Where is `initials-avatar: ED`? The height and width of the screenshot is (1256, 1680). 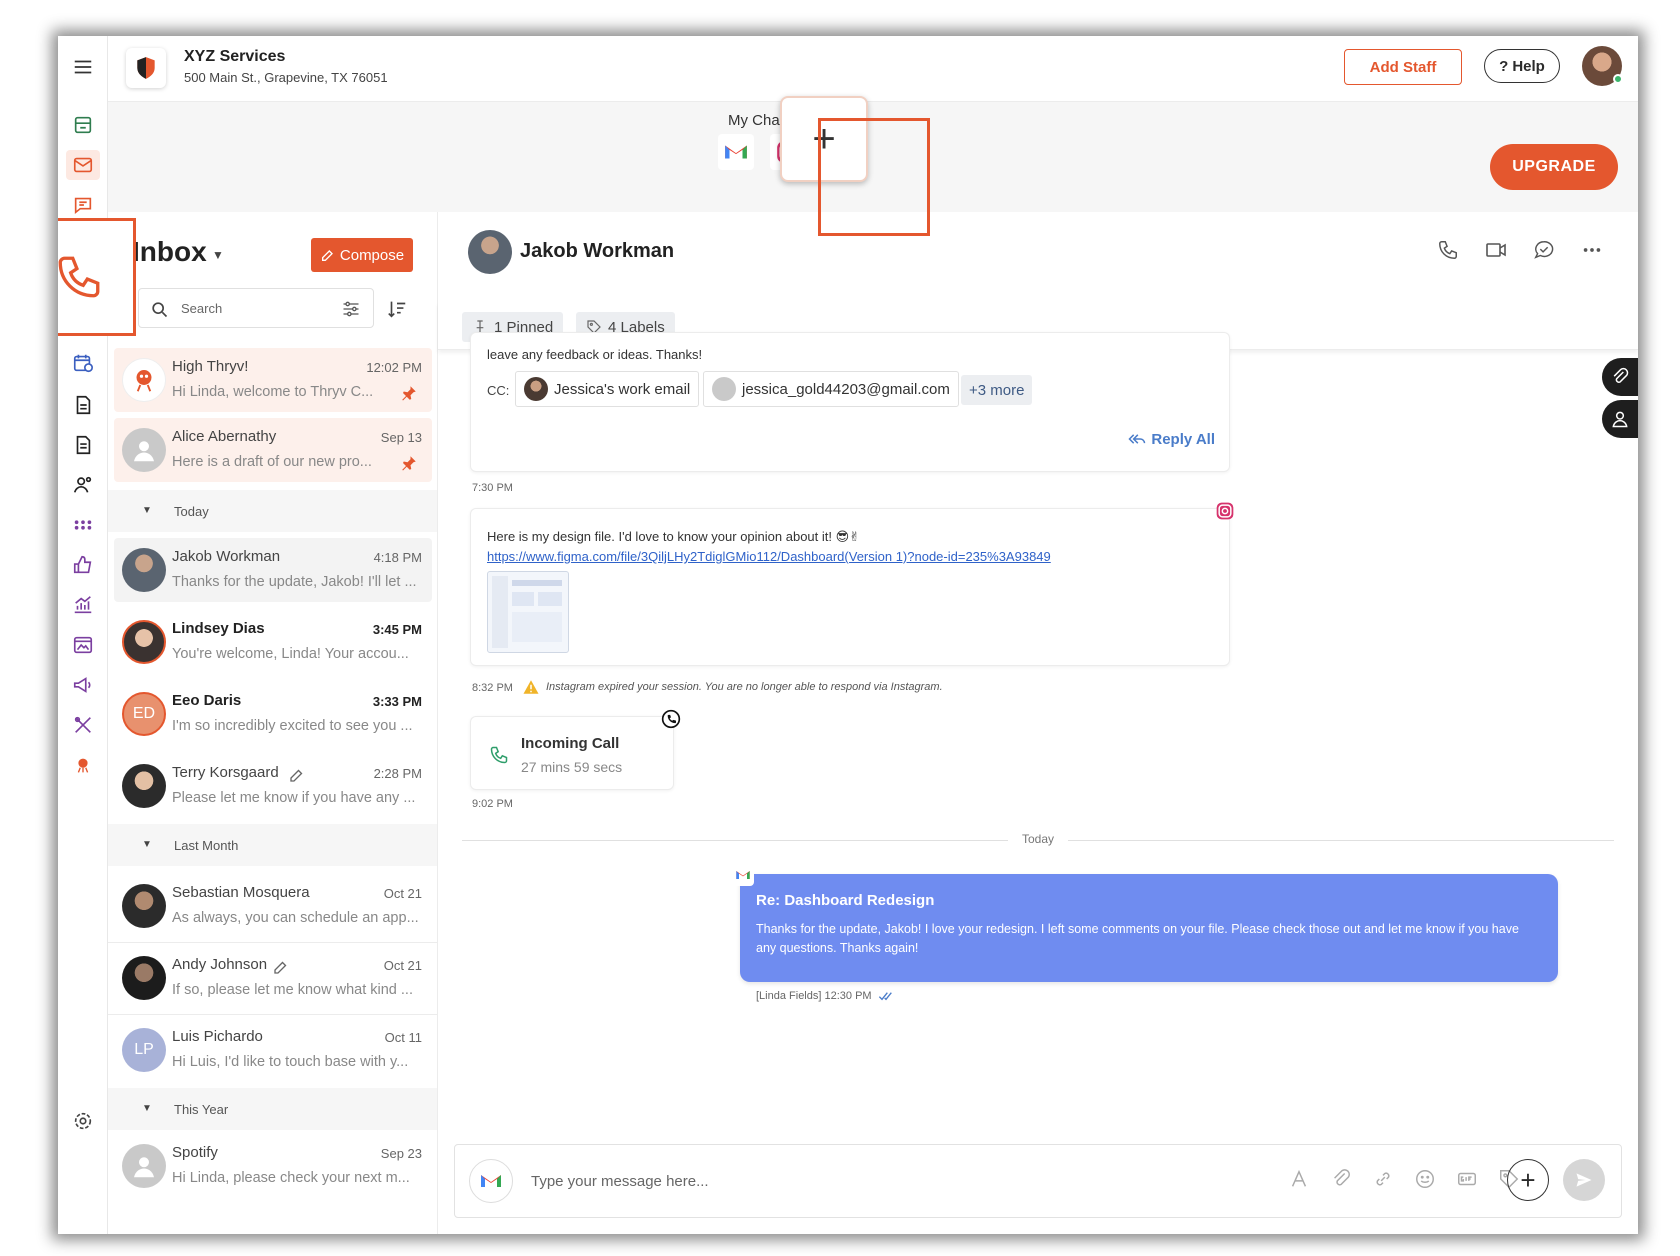
initials-avatar: ED is located at coordinates (144, 714).